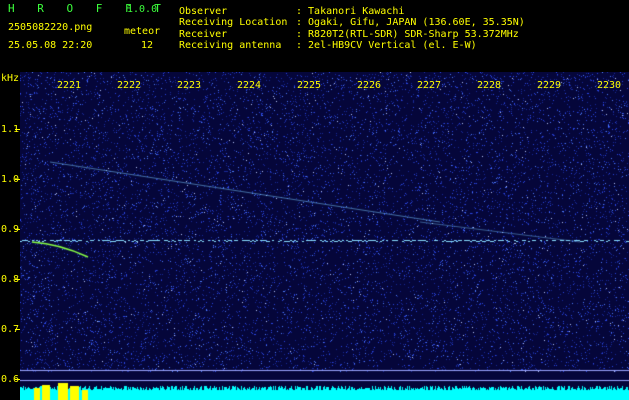 This screenshot has height=400, width=629. I want to click on y-tick-label: 0.7, so click(10, 329).